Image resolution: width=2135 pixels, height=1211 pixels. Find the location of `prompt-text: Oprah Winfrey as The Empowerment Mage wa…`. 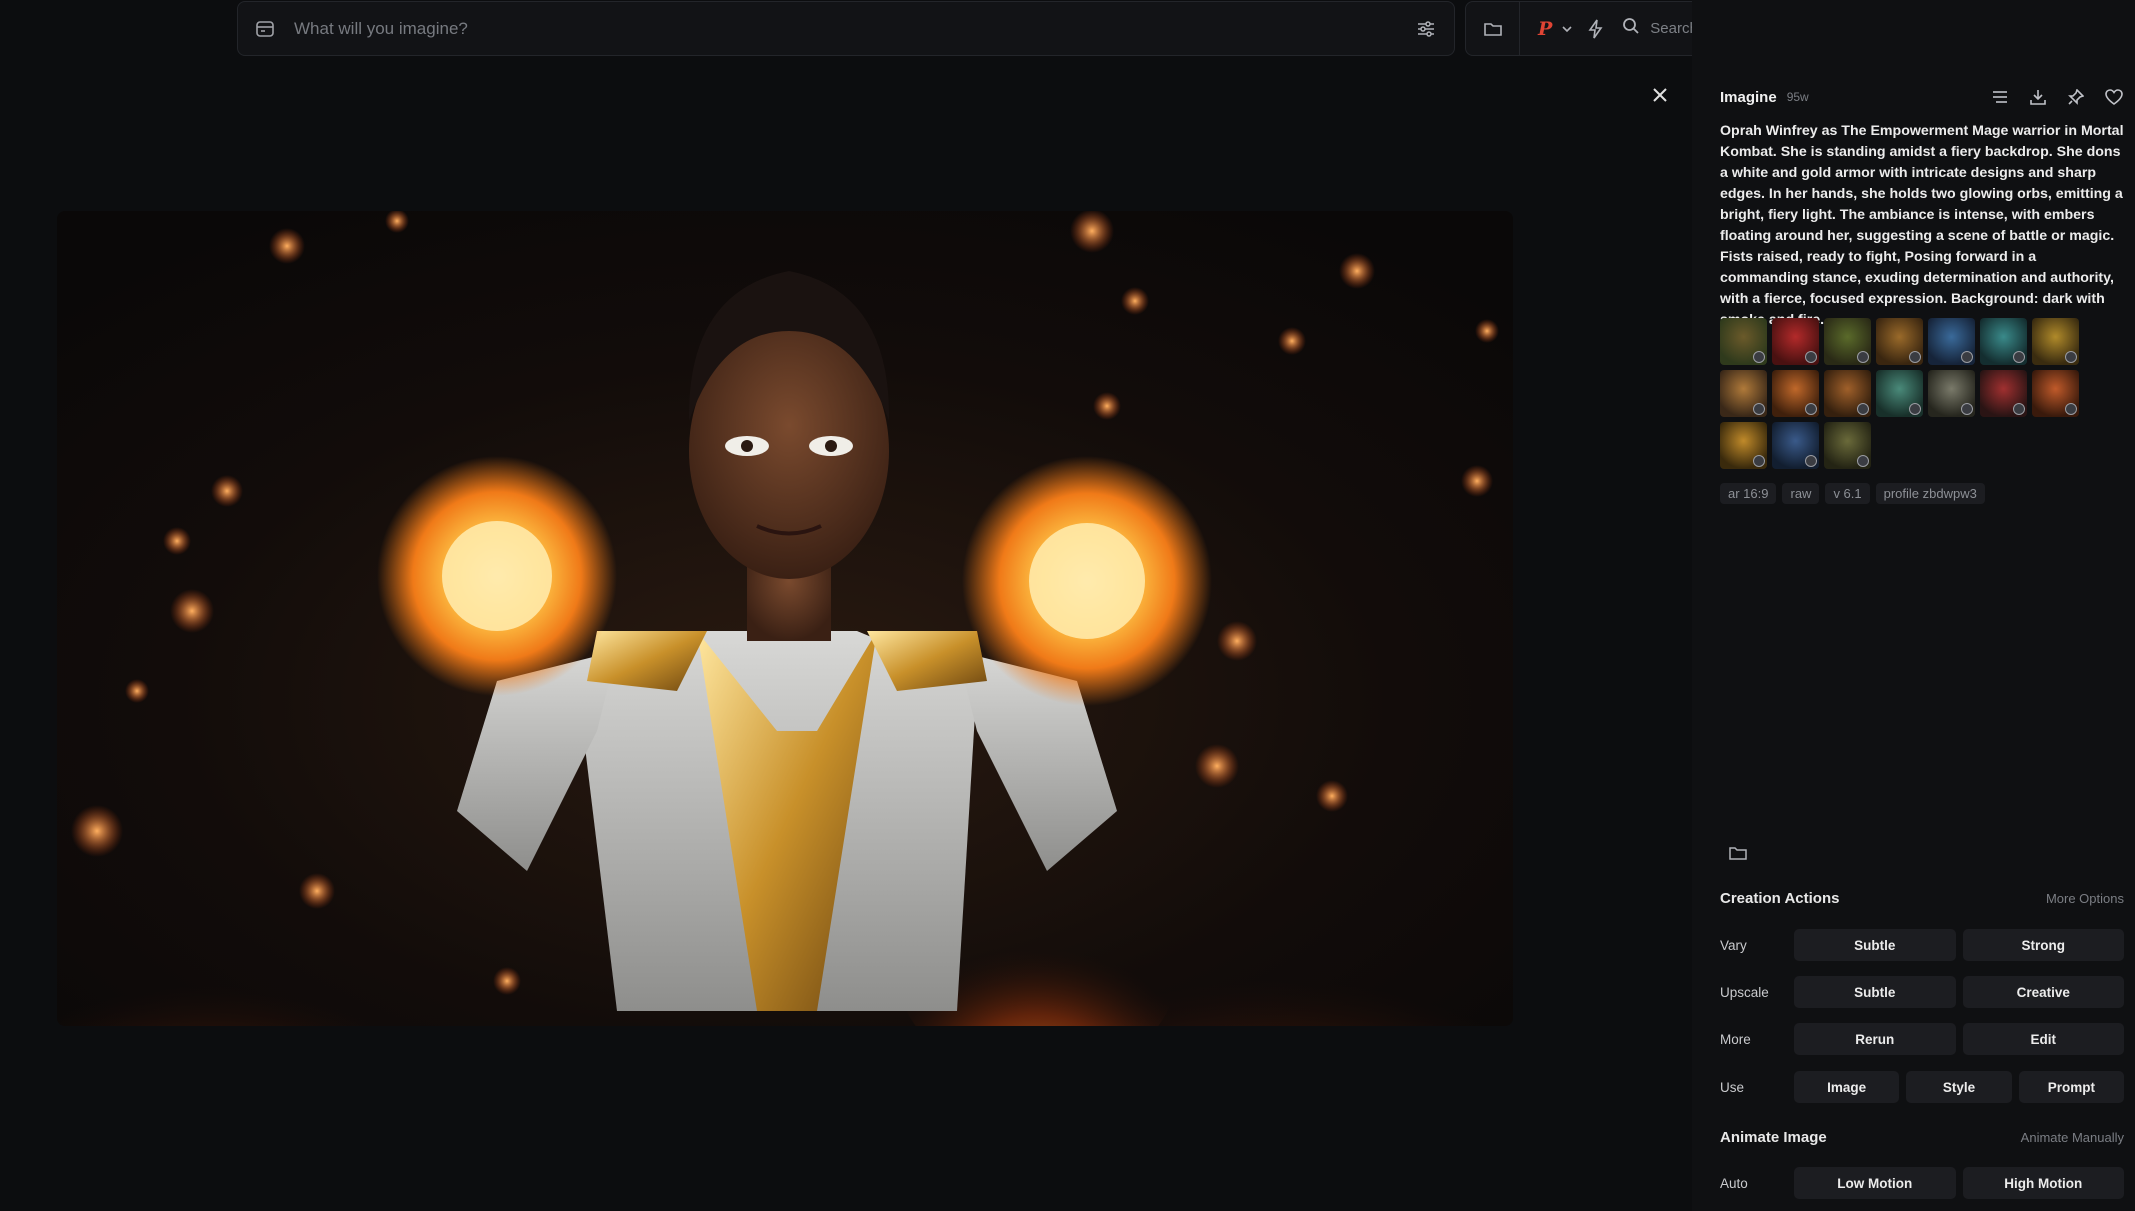

prompt-text: Oprah Winfrey as The Empowerment Mage wa… is located at coordinates (1922, 226).